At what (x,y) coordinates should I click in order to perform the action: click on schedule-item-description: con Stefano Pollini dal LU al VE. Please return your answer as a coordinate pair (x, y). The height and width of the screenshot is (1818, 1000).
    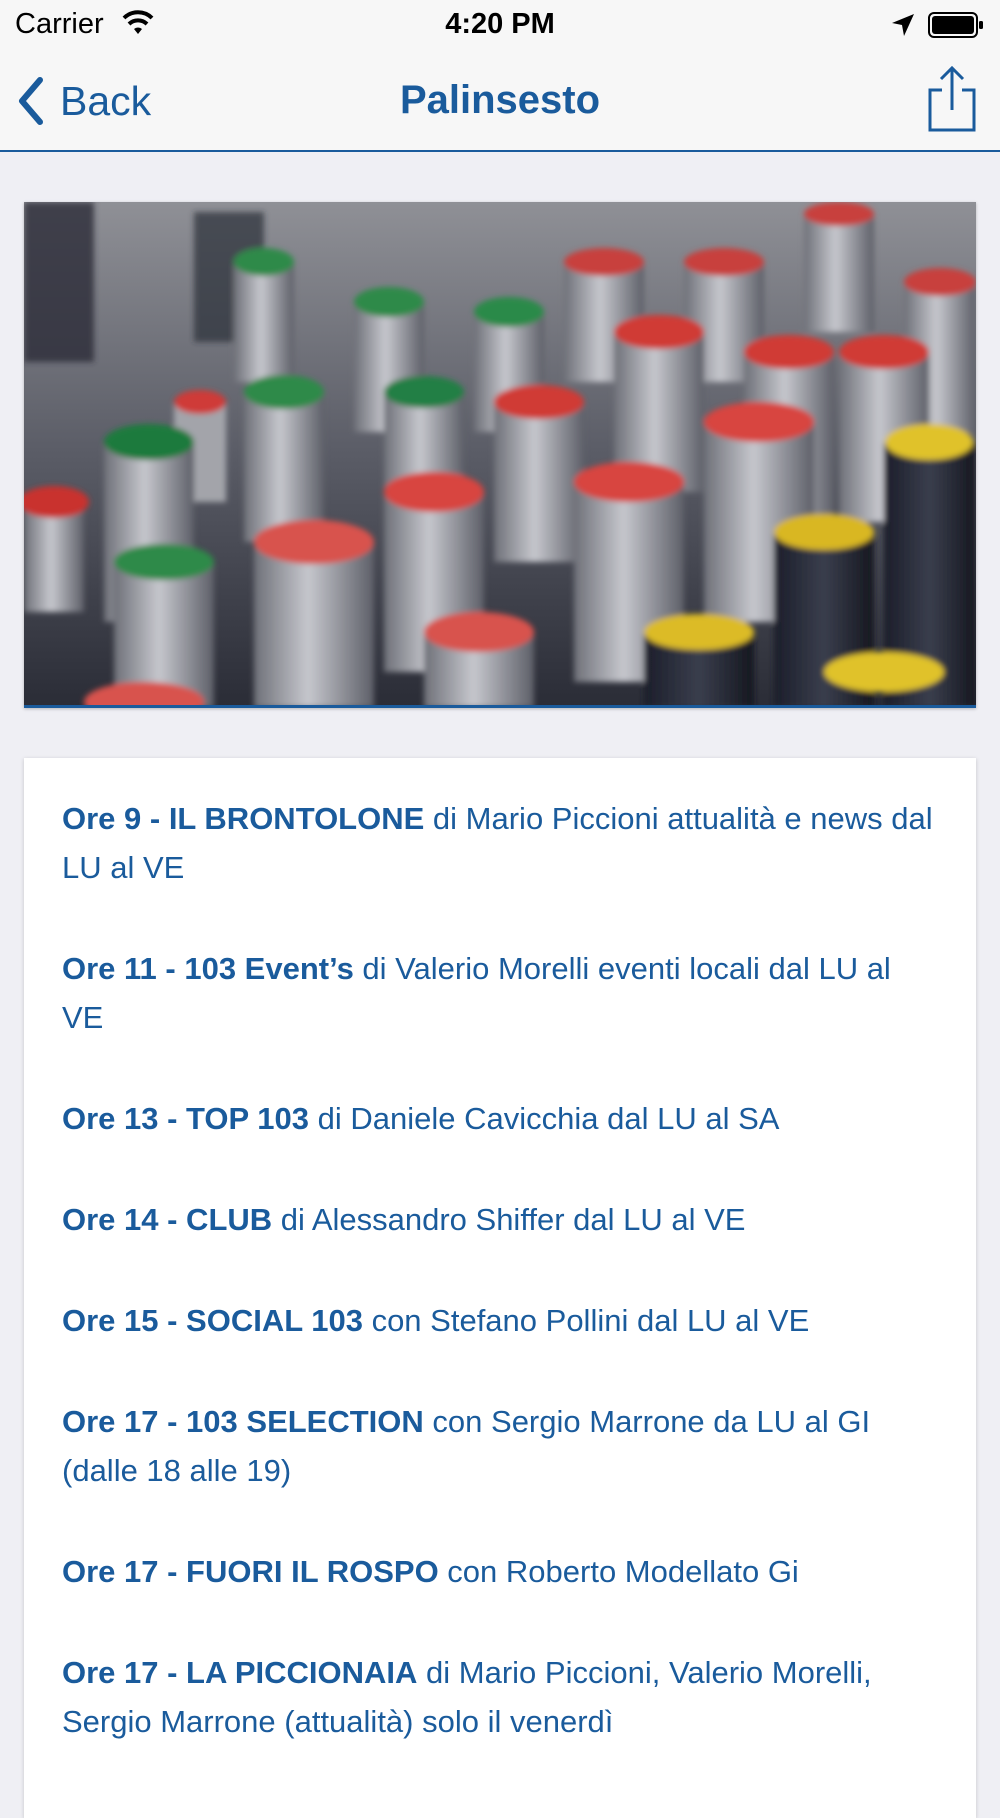
    Looking at the image, I should click on (586, 1320).